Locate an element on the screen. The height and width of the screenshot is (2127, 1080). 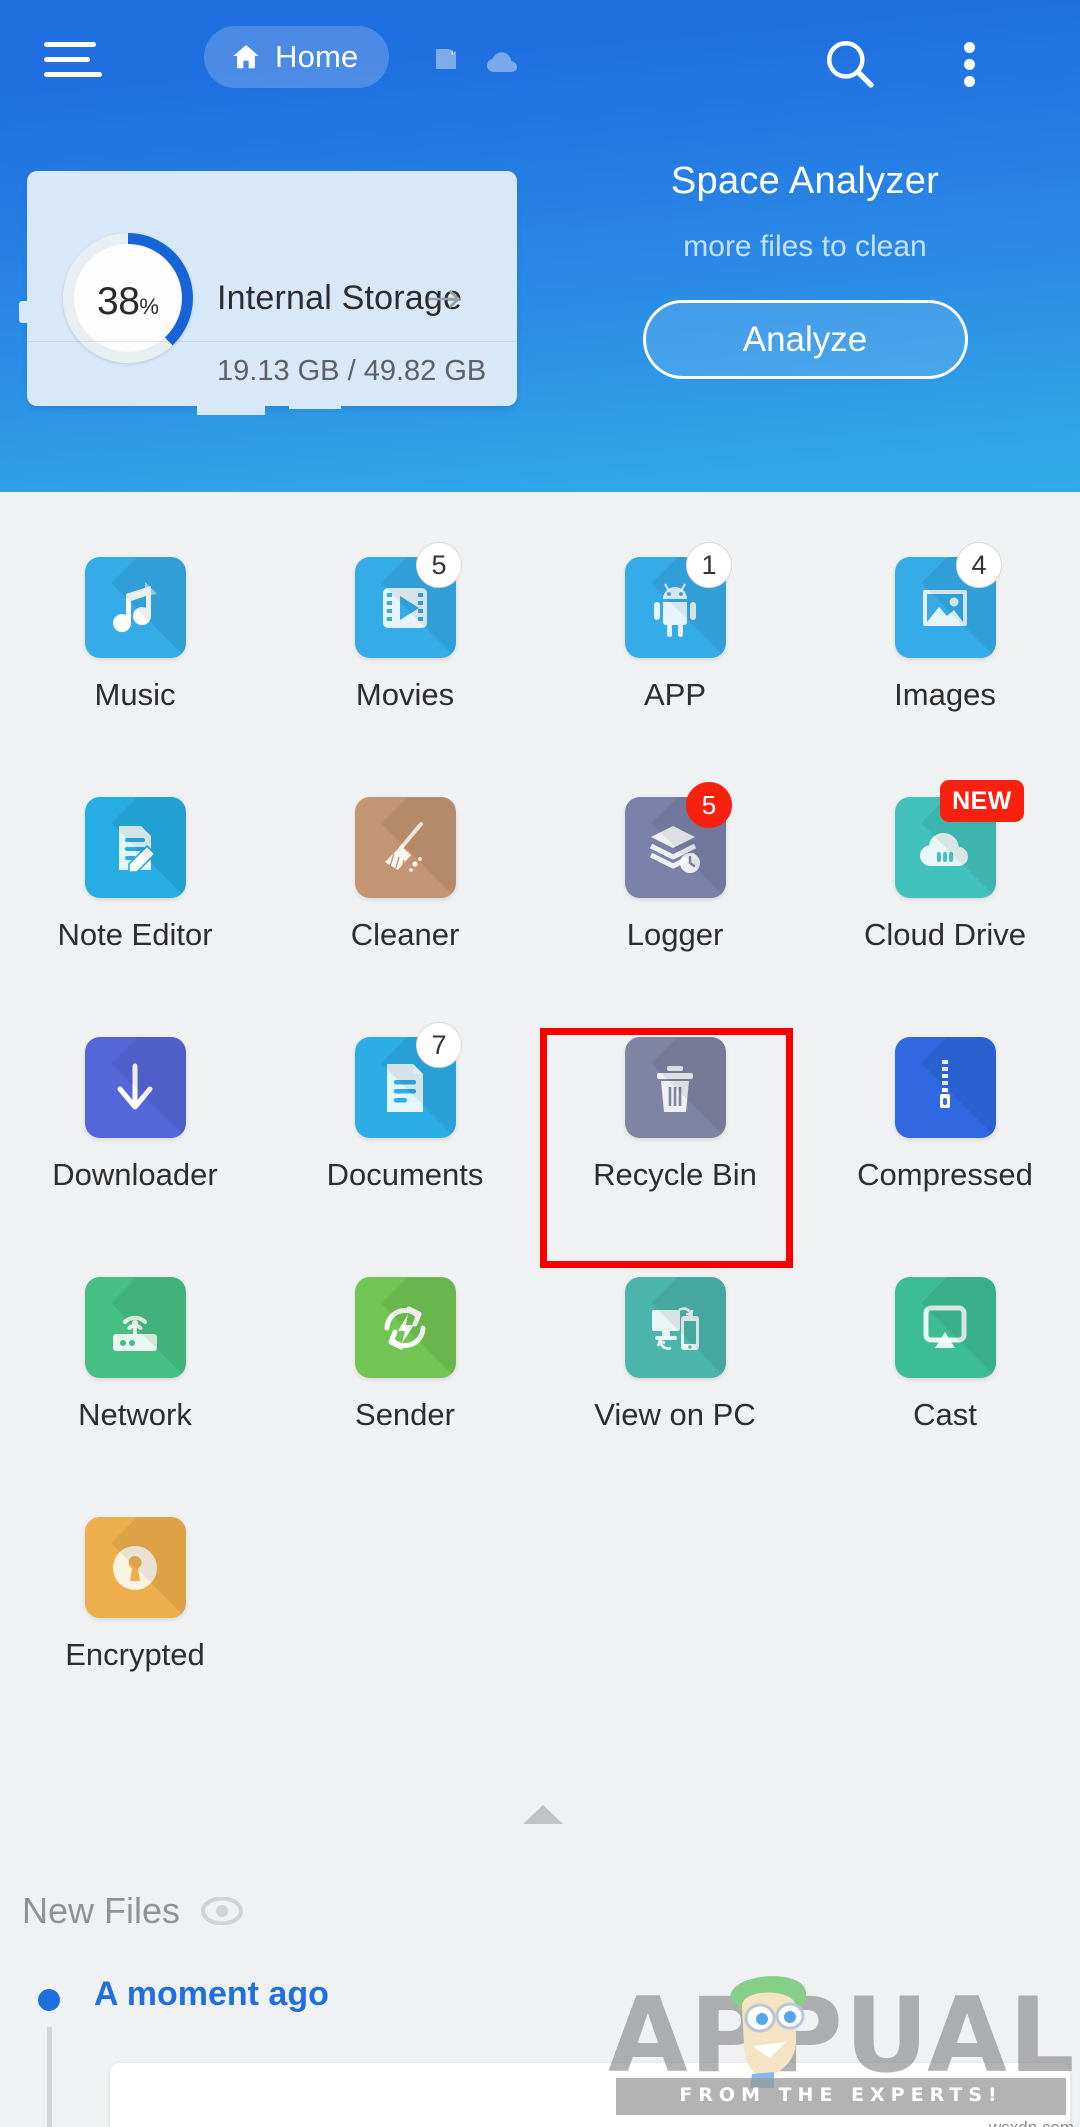
shortcut-documents: Documents 7 is located at coordinates (405, 1120).